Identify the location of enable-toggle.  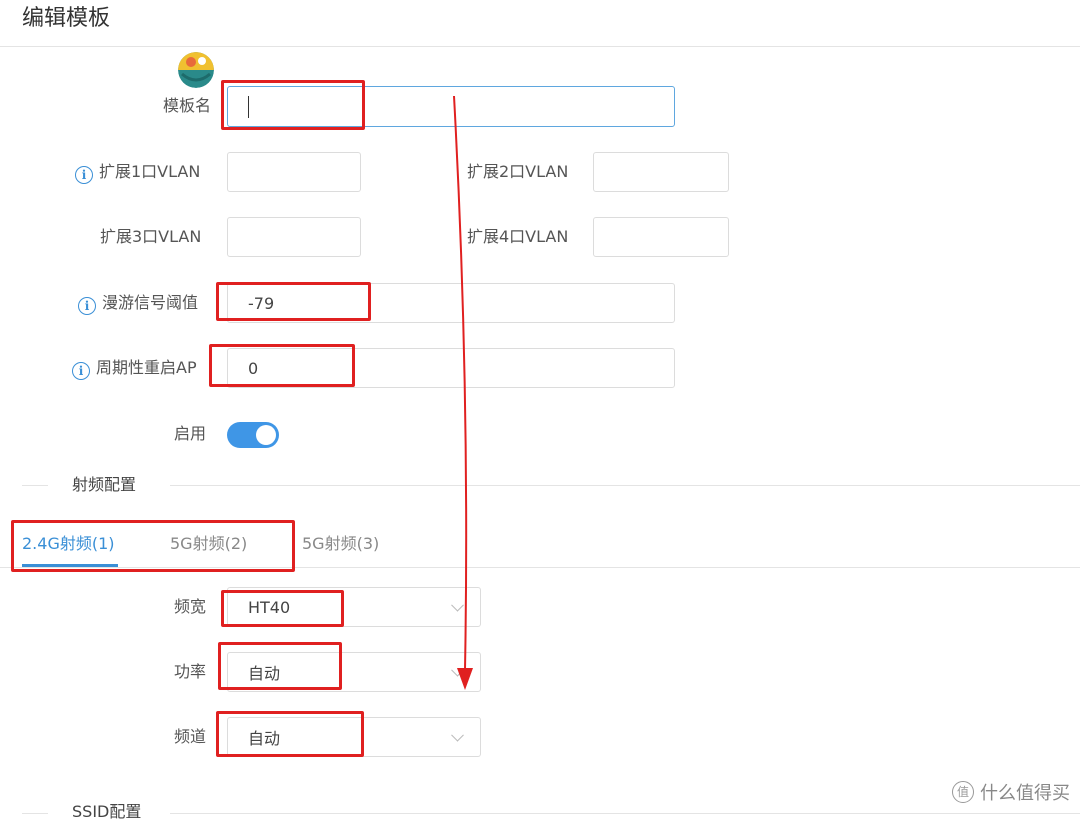
(253, 435).